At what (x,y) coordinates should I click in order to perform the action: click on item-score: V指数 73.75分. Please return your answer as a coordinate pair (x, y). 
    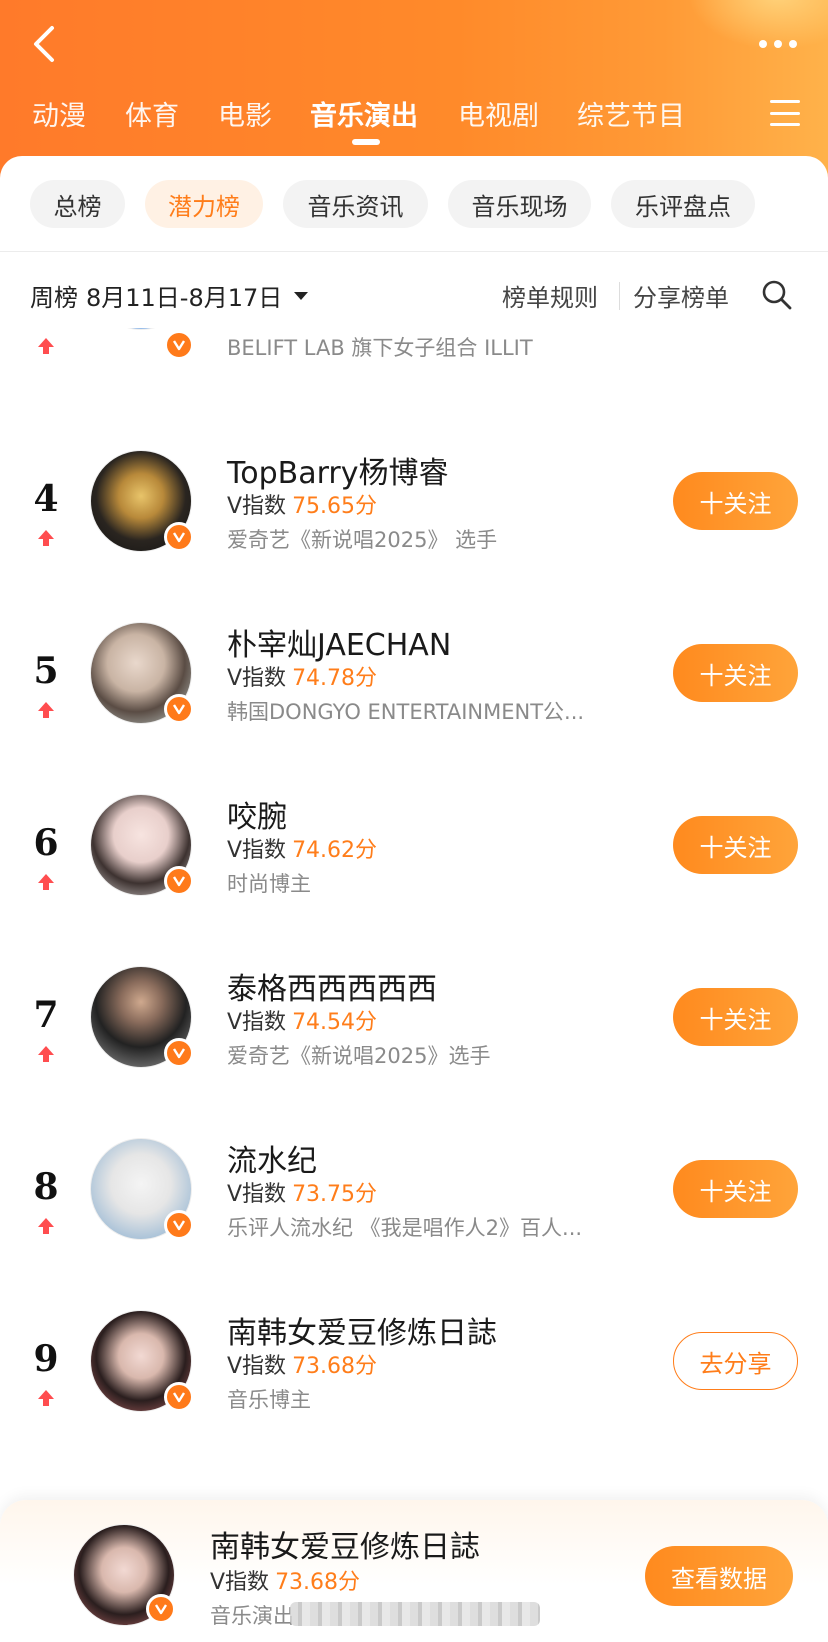
    Looking at the image, I should click on (302, 1192).